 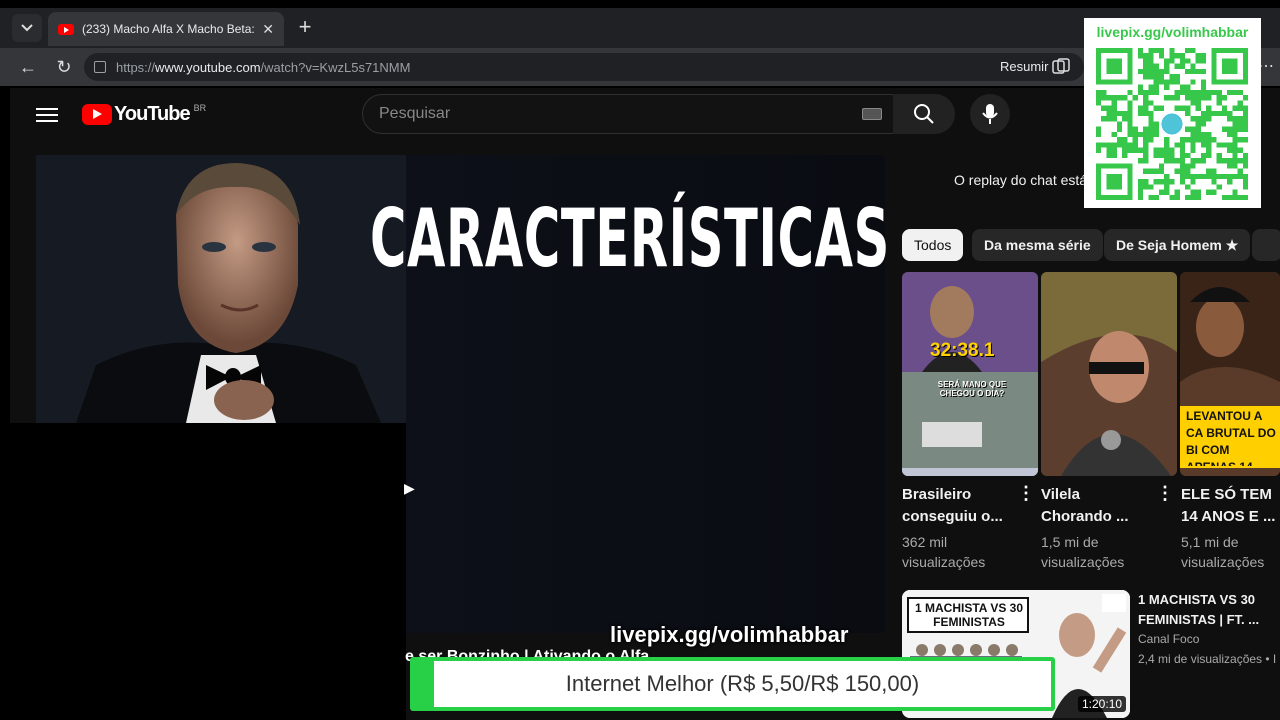 I want to click on summarize-icon, so click(x=1061, y=66).